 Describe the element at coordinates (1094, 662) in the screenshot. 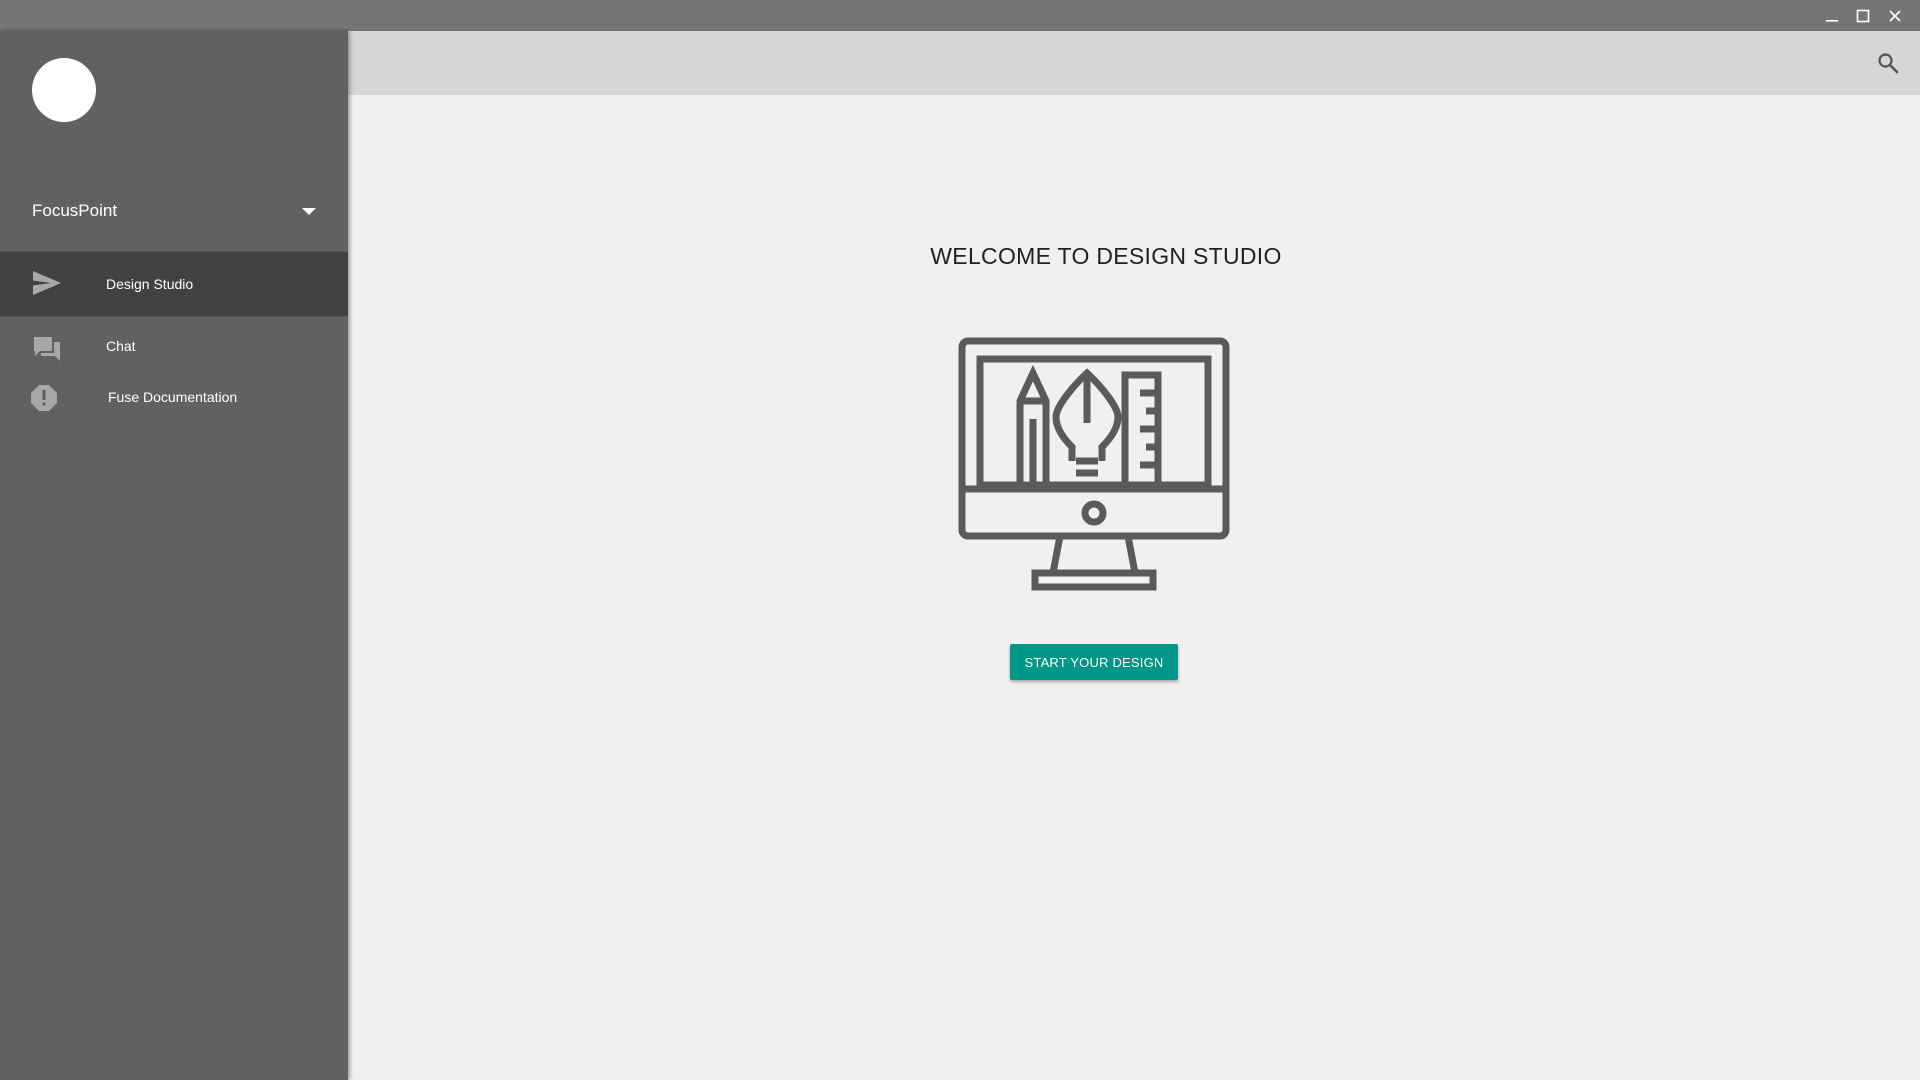

I see `start-your-design-button: START YOUR DESIGN` at that location.